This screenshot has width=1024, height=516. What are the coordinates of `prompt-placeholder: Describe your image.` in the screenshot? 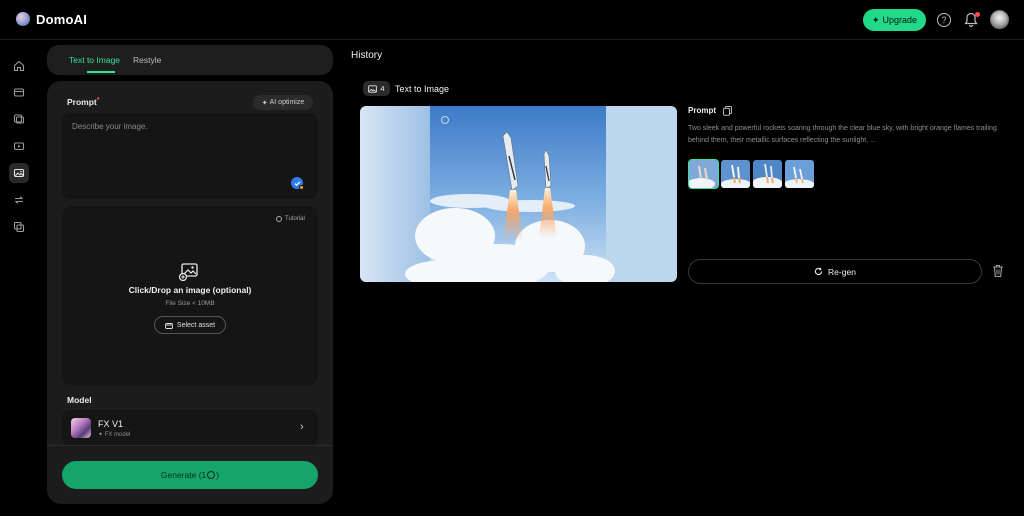 It's located at (110, 126).